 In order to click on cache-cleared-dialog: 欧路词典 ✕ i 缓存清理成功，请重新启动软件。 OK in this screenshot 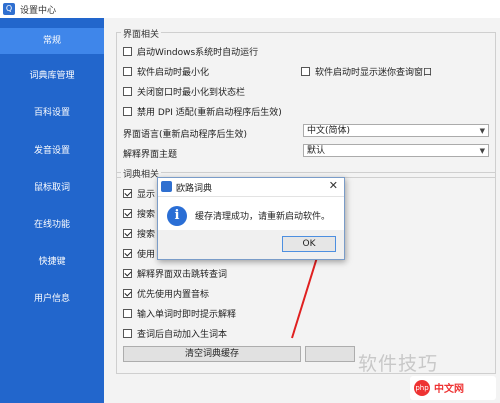, I will do `click(251, 218)`.